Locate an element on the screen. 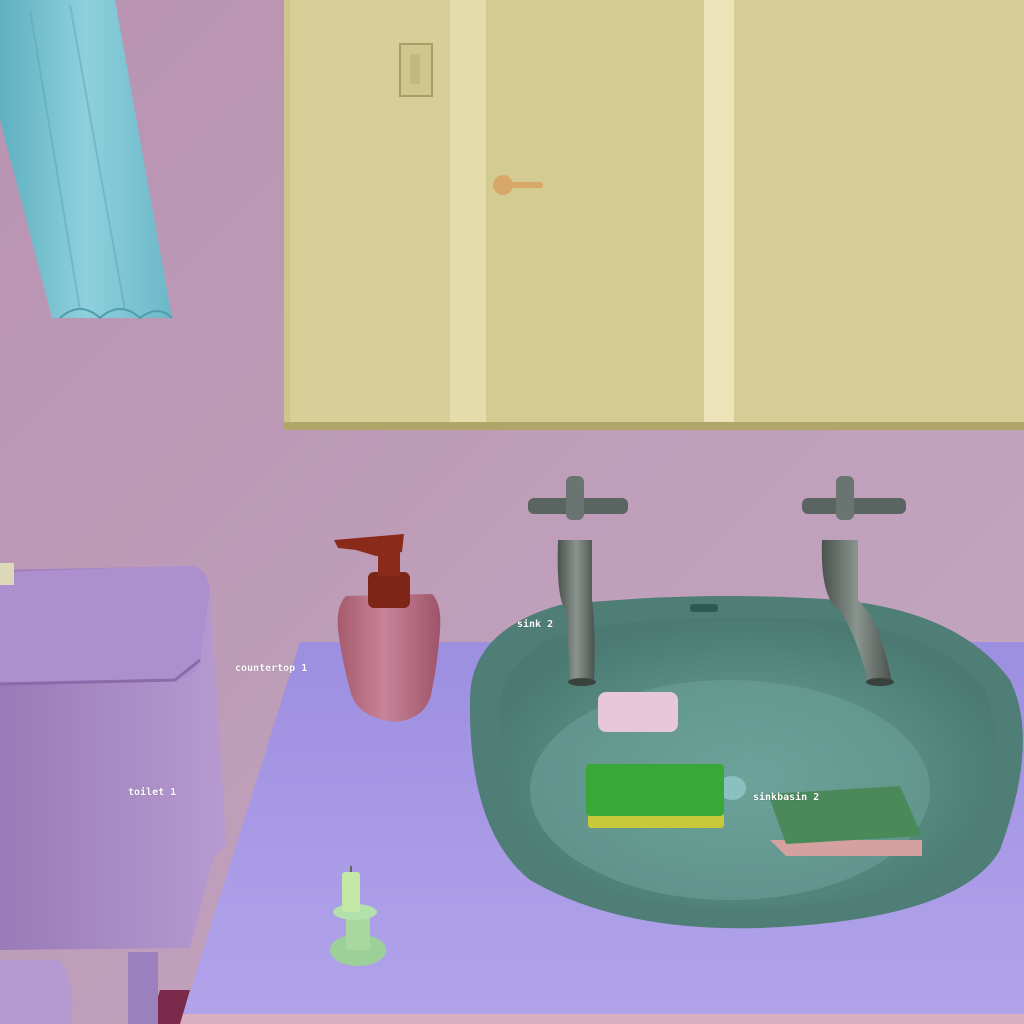 This screenshot has width=1024, height=1024. label-toilet: toilet 1 is located at coordinates (152, 792).